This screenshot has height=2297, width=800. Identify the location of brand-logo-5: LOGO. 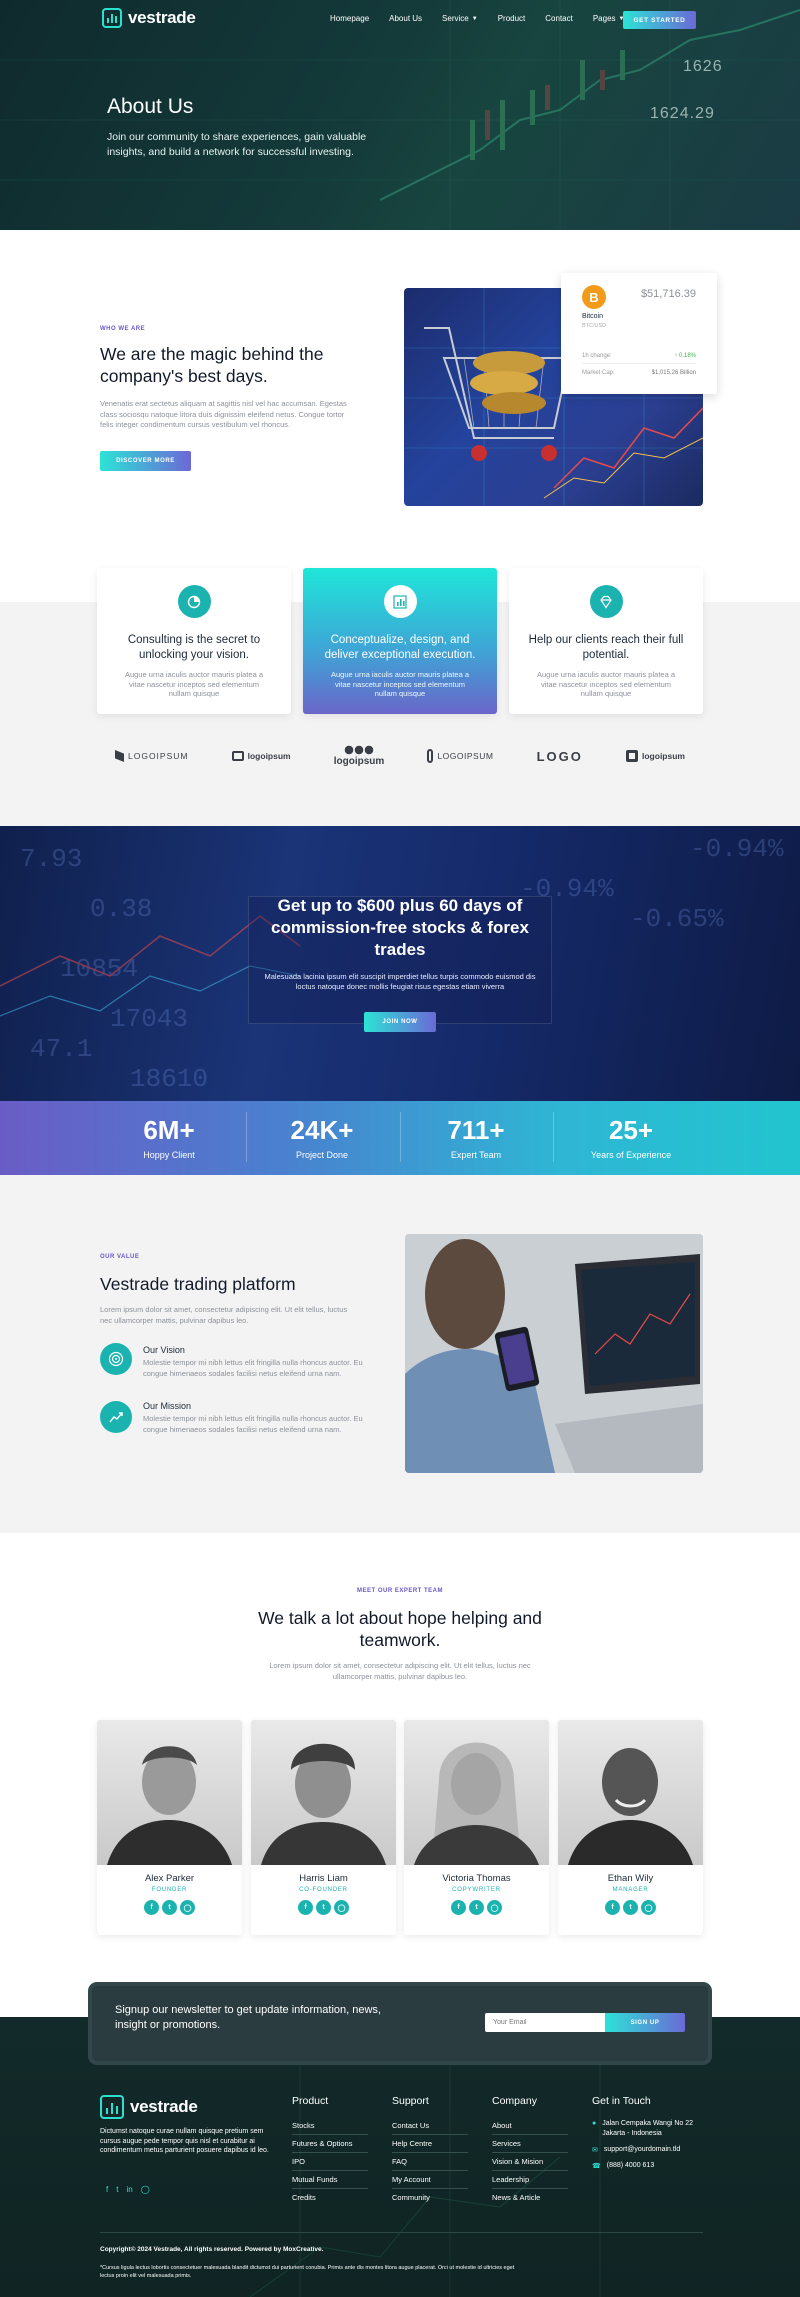
(559, 756).